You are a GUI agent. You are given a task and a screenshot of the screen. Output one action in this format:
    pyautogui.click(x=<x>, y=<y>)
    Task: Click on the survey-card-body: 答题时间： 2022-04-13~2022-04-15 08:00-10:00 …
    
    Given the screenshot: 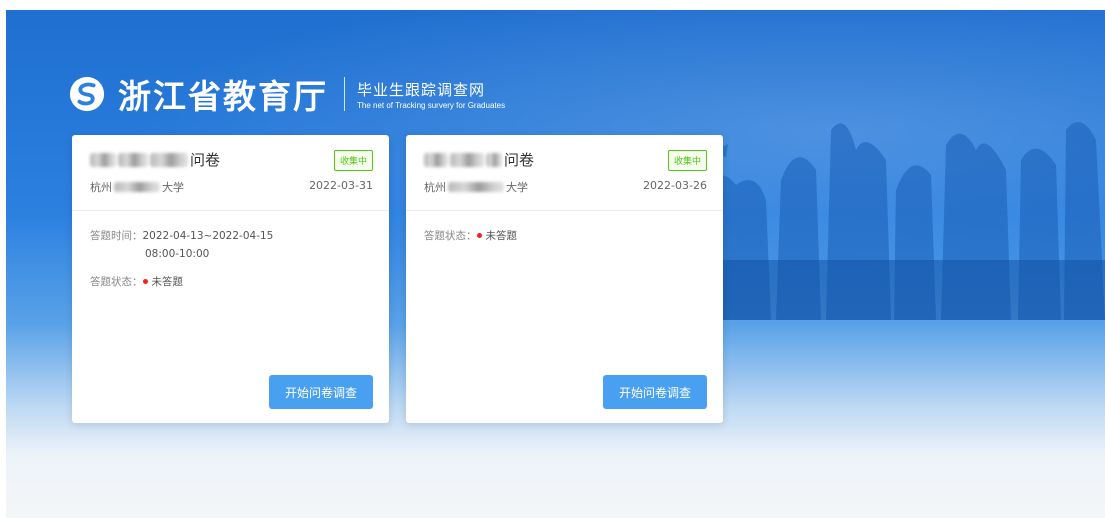 What is the action you would take?
    pyautogui.click(x=230, y=261)
    